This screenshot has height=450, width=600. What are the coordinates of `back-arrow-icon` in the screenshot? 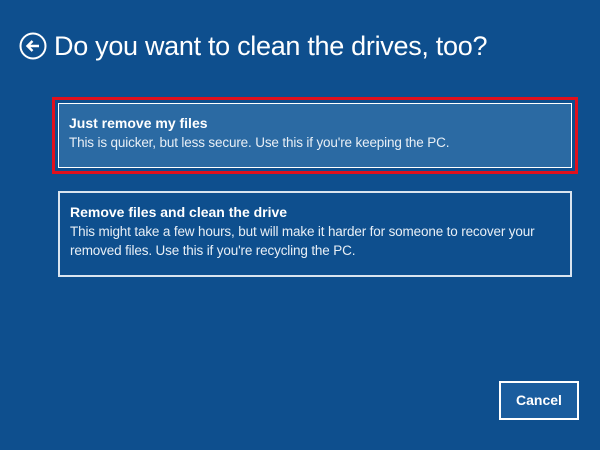 It's located at (33, 46).